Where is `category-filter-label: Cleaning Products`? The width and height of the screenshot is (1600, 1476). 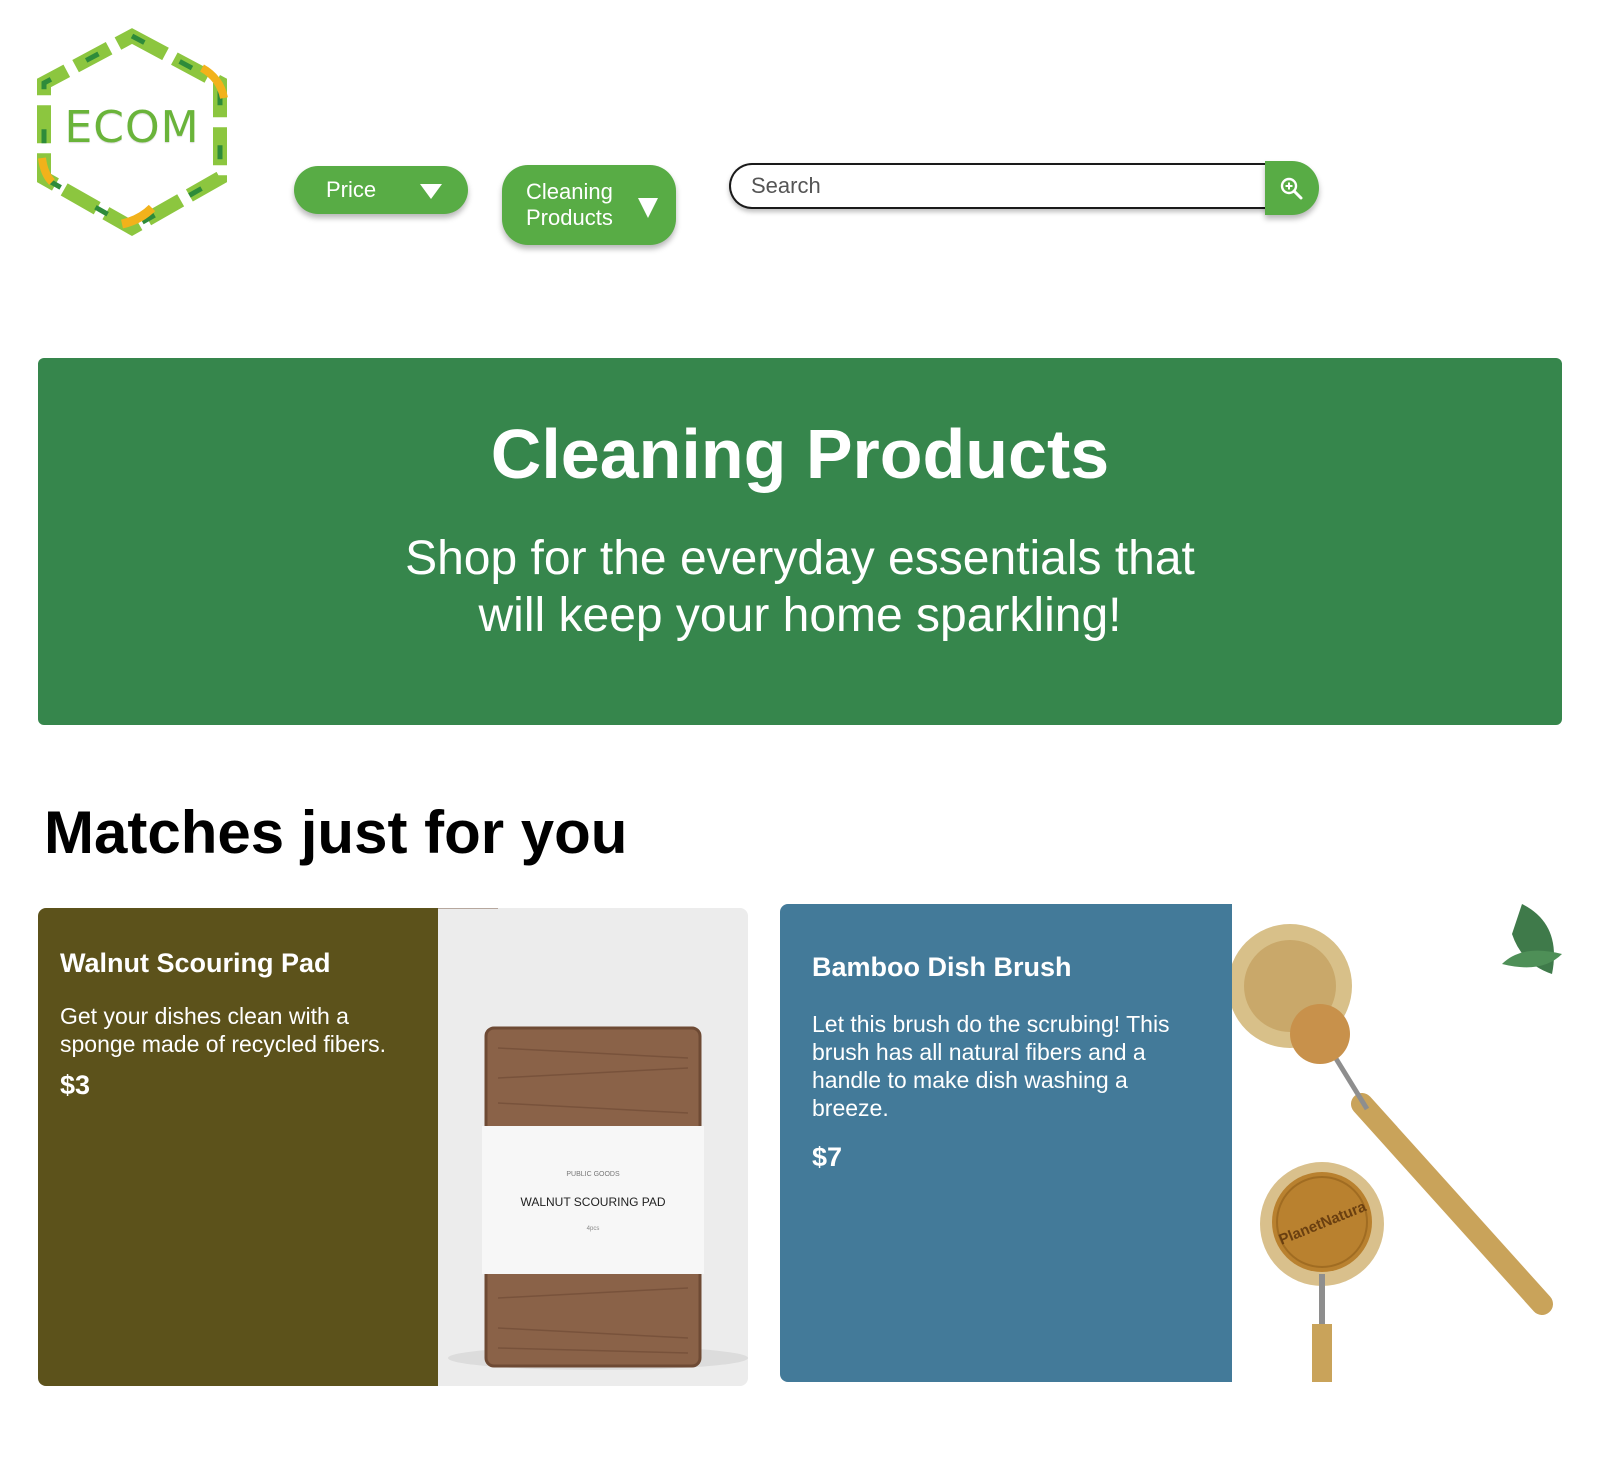
category-filter-label: Cleaning Products is located at coordinates (569, 204).